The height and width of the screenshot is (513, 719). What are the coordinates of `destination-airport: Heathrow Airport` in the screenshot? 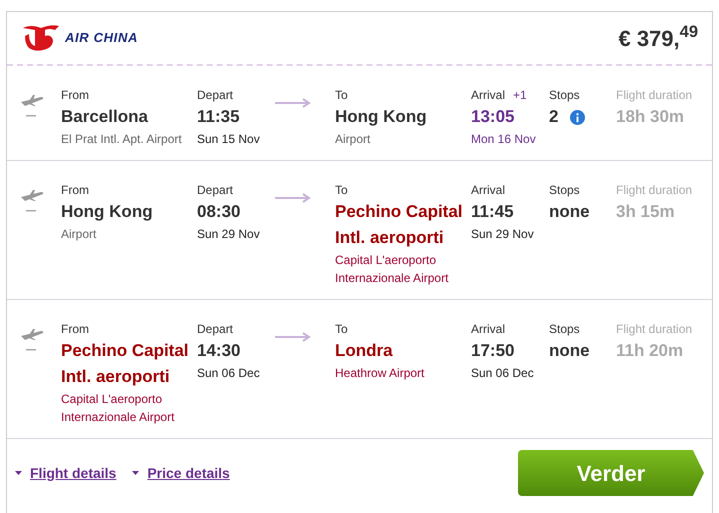 It's located at (379, 373).